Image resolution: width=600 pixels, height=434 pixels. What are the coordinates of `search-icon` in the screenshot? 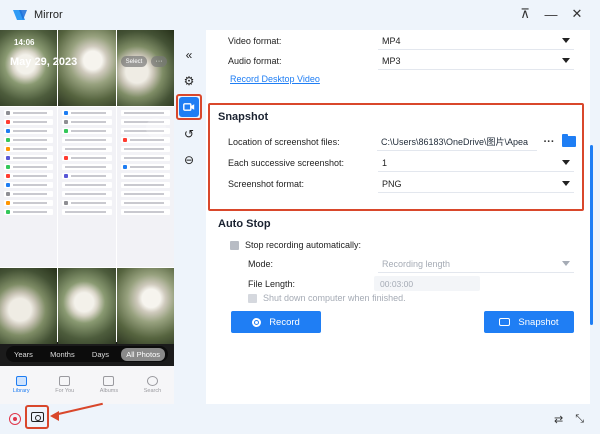 It's located at (152, 381).